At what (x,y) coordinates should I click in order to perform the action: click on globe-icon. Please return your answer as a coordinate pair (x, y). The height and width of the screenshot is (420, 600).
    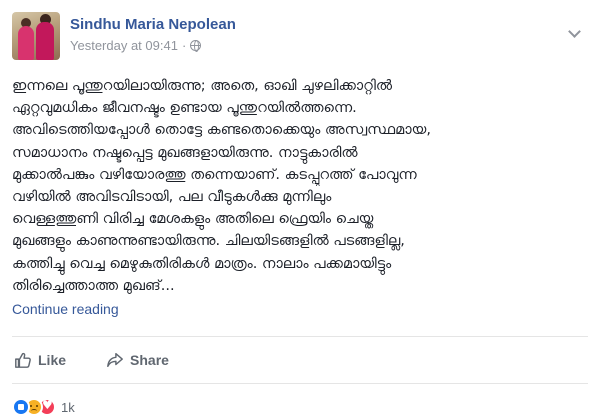
    Looking at the image, I should click on (196, 46).